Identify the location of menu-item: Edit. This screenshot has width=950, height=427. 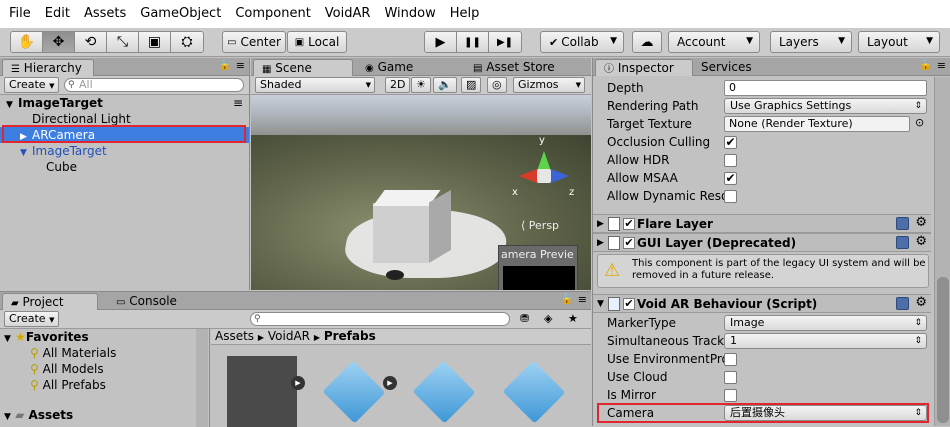
(57, 14).